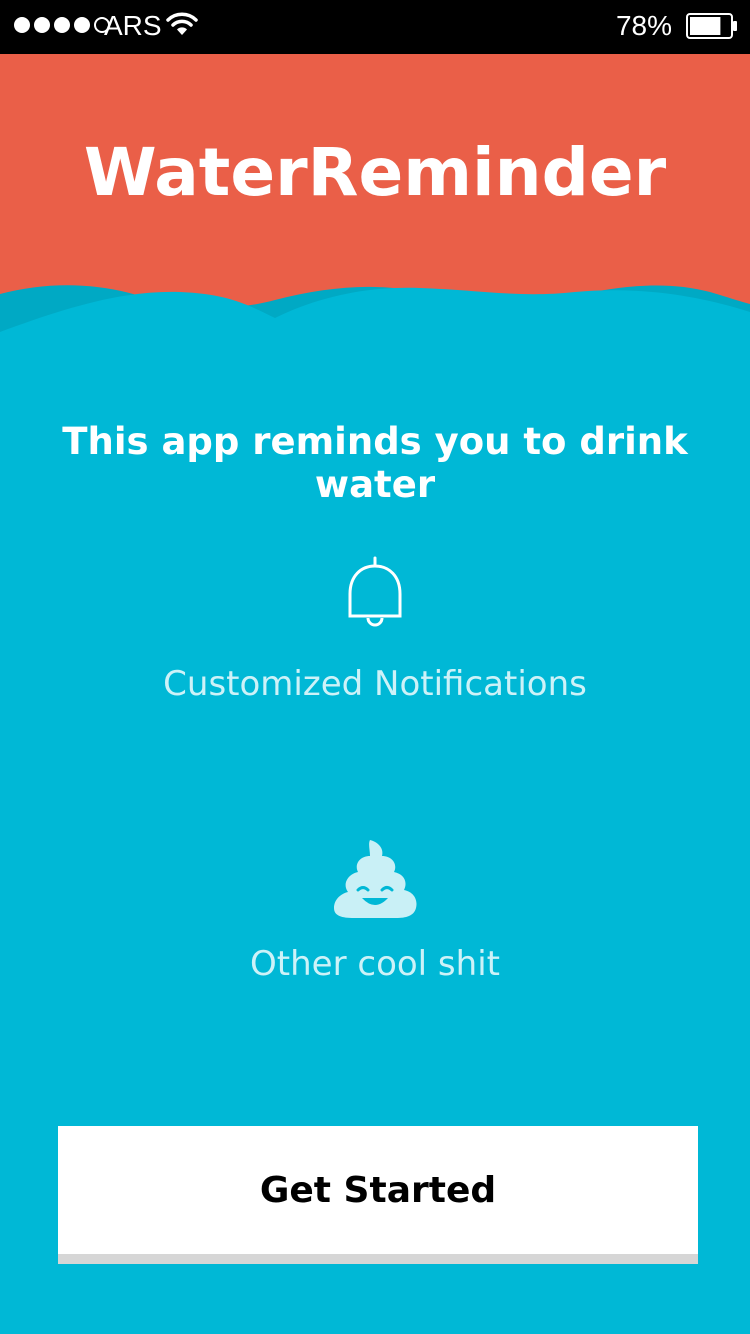 Image resolution: width=750 pixels, height=1334 pixels. I want to click on tagline: This app reminds you to drink water, so click(375, 463).